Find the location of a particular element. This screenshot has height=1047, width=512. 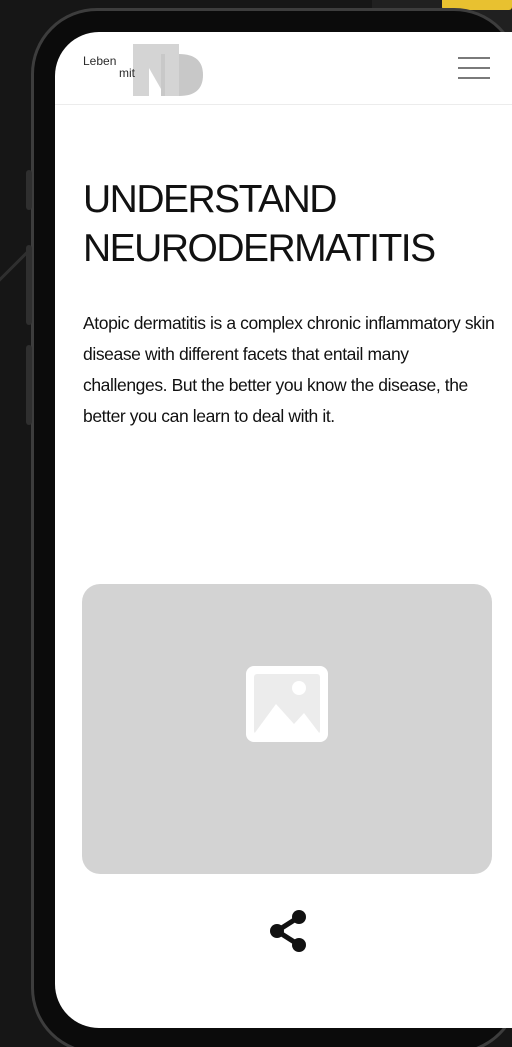

share-button is located at coordinates (286, 931).